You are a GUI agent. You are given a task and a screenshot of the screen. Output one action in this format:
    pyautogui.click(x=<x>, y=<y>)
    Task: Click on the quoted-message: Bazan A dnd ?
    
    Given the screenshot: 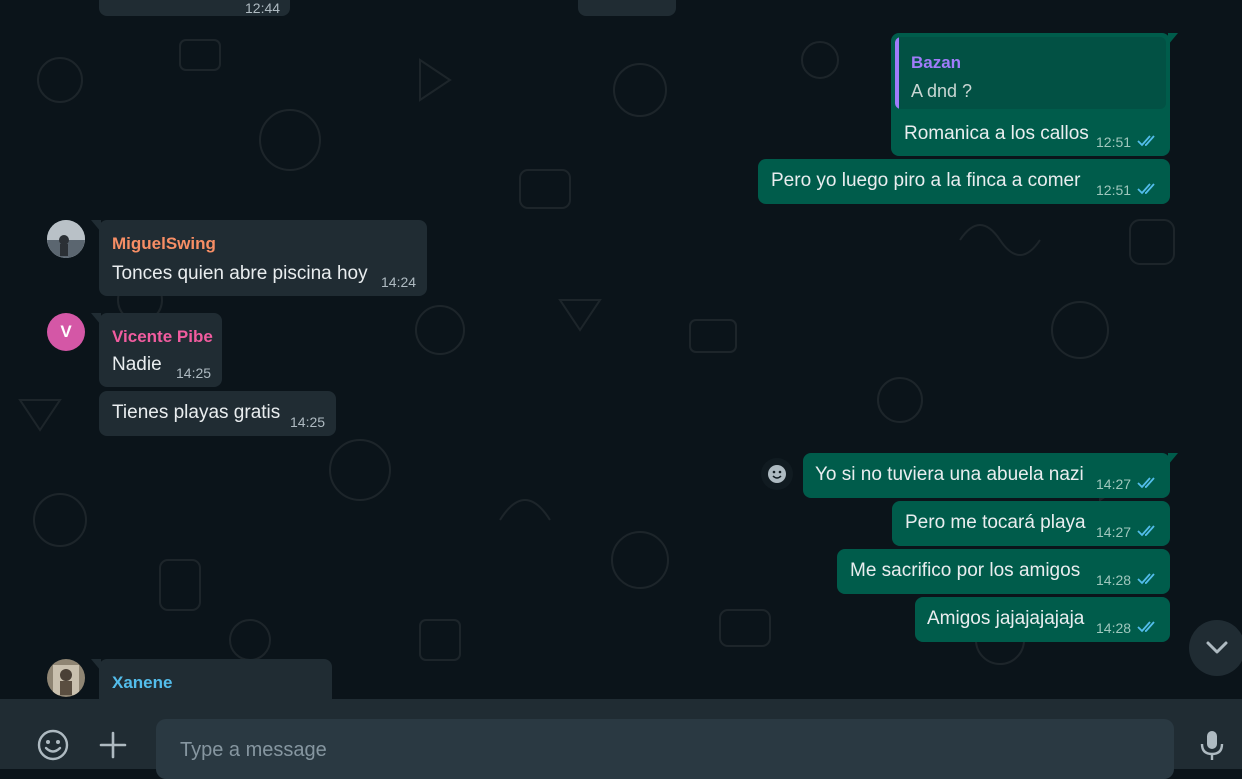 What is the action you would take?
    pyautogui.click(x=1030, y=73)
    